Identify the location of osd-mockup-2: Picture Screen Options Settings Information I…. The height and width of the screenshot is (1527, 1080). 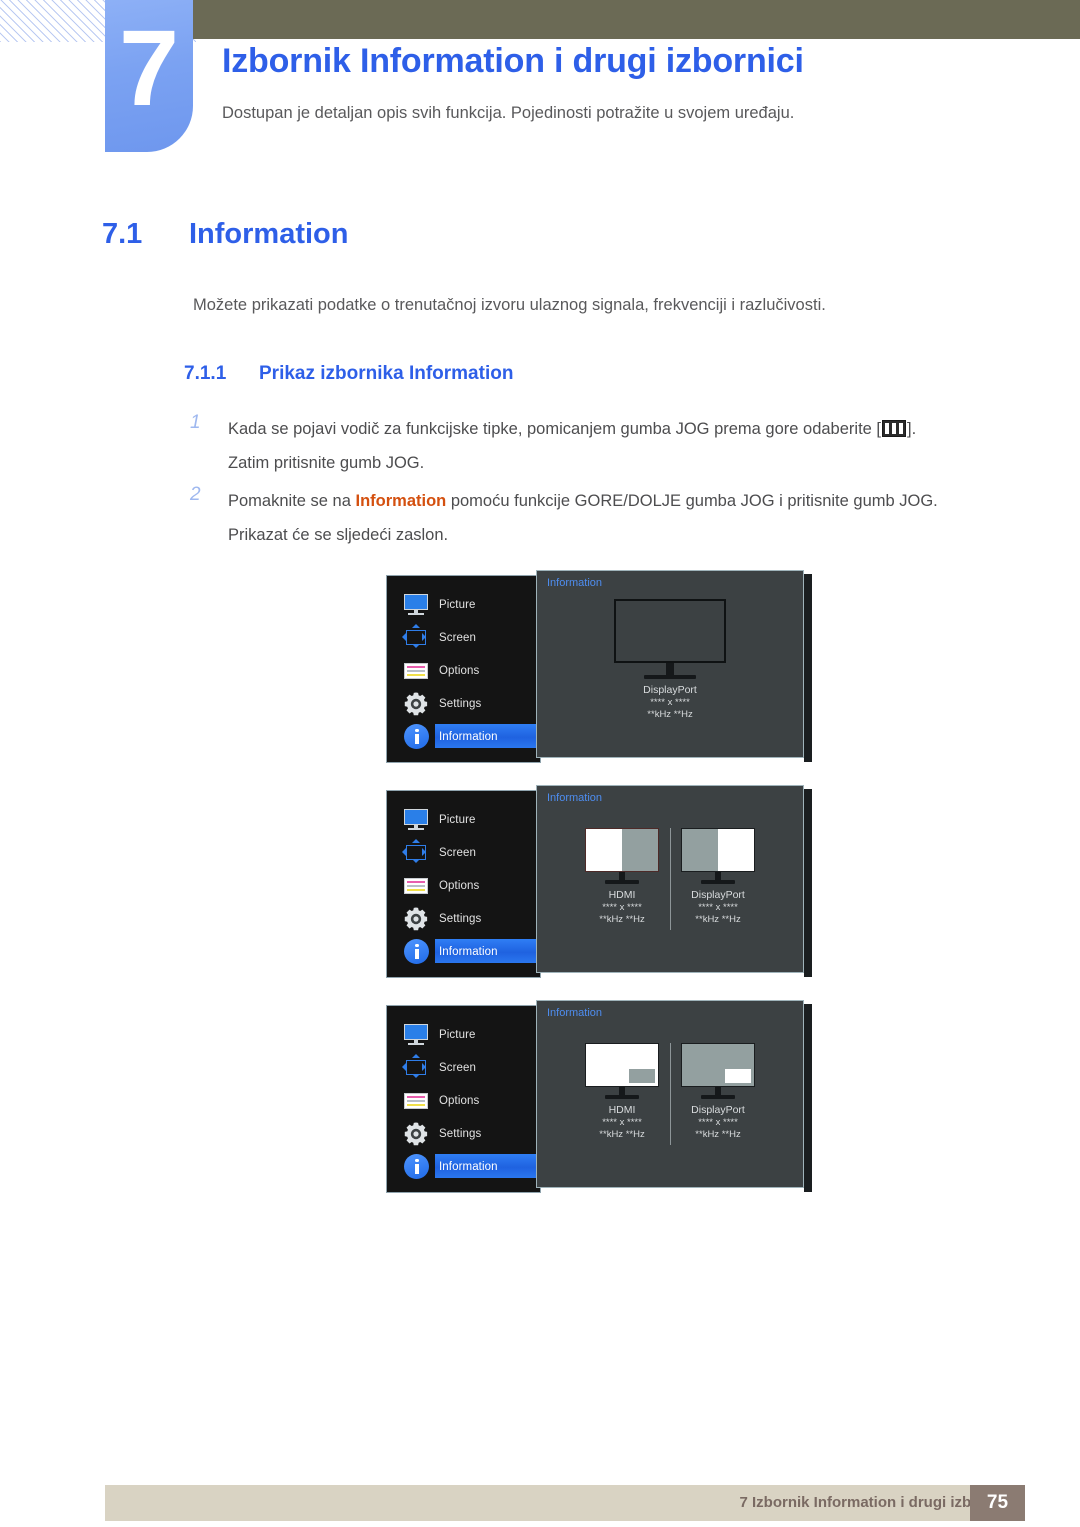
(599, 881).